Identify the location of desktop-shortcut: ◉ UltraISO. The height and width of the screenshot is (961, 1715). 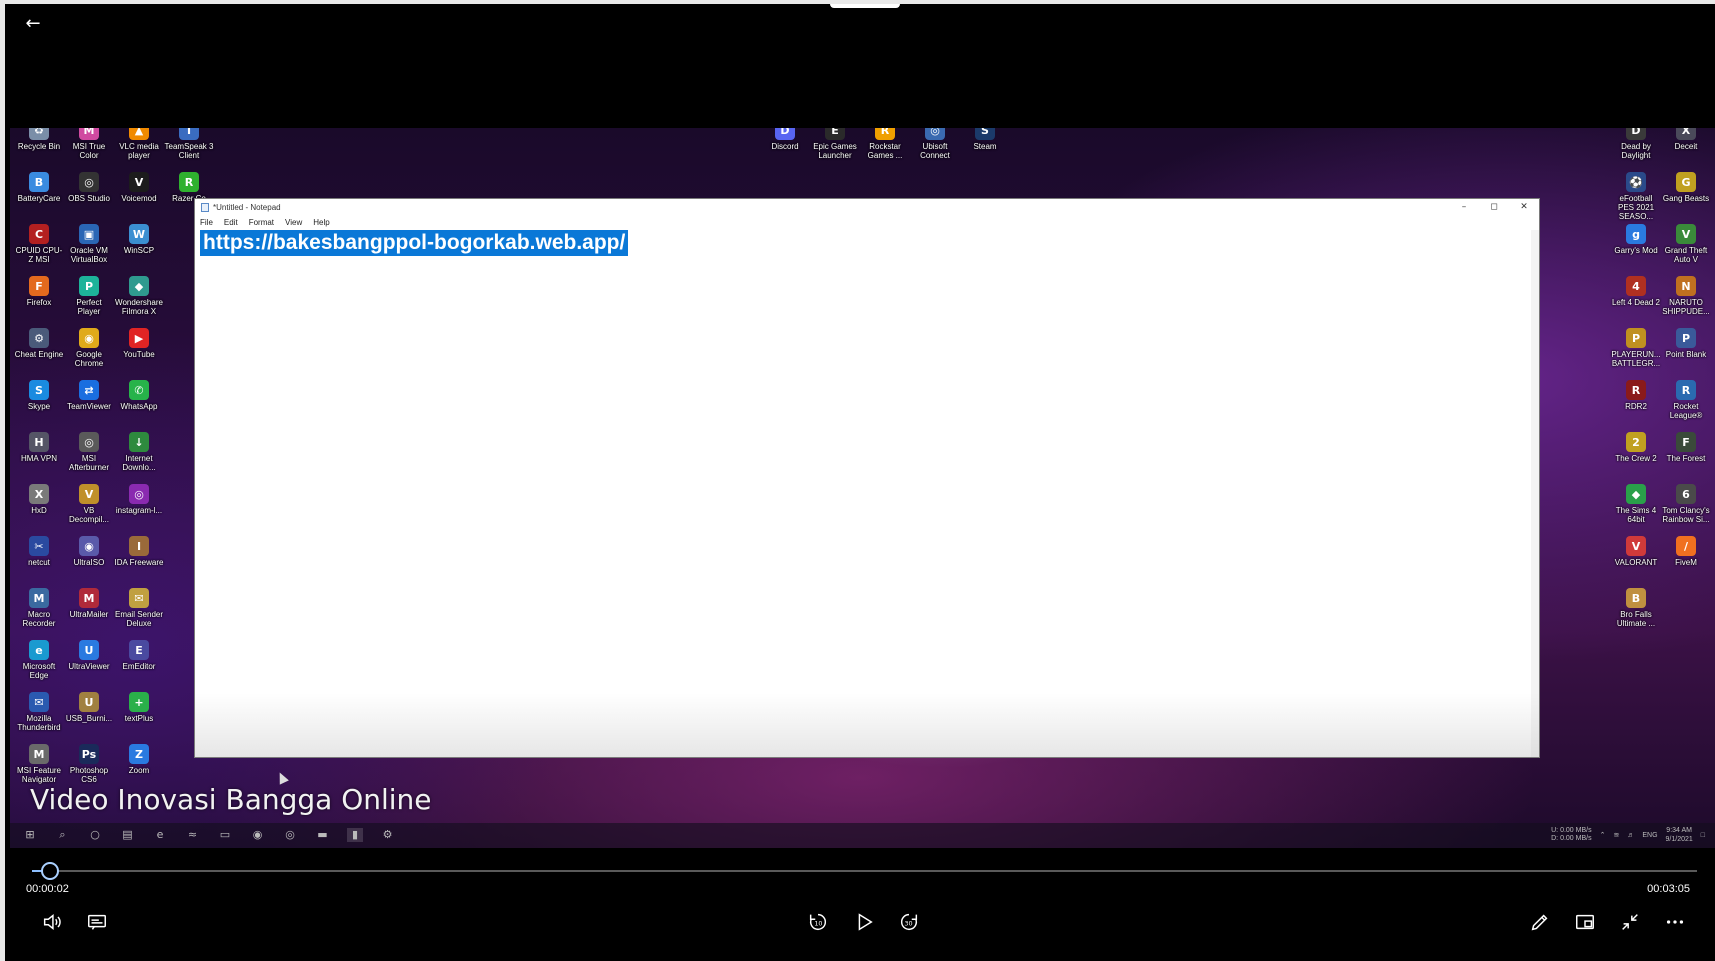
(89, 551).